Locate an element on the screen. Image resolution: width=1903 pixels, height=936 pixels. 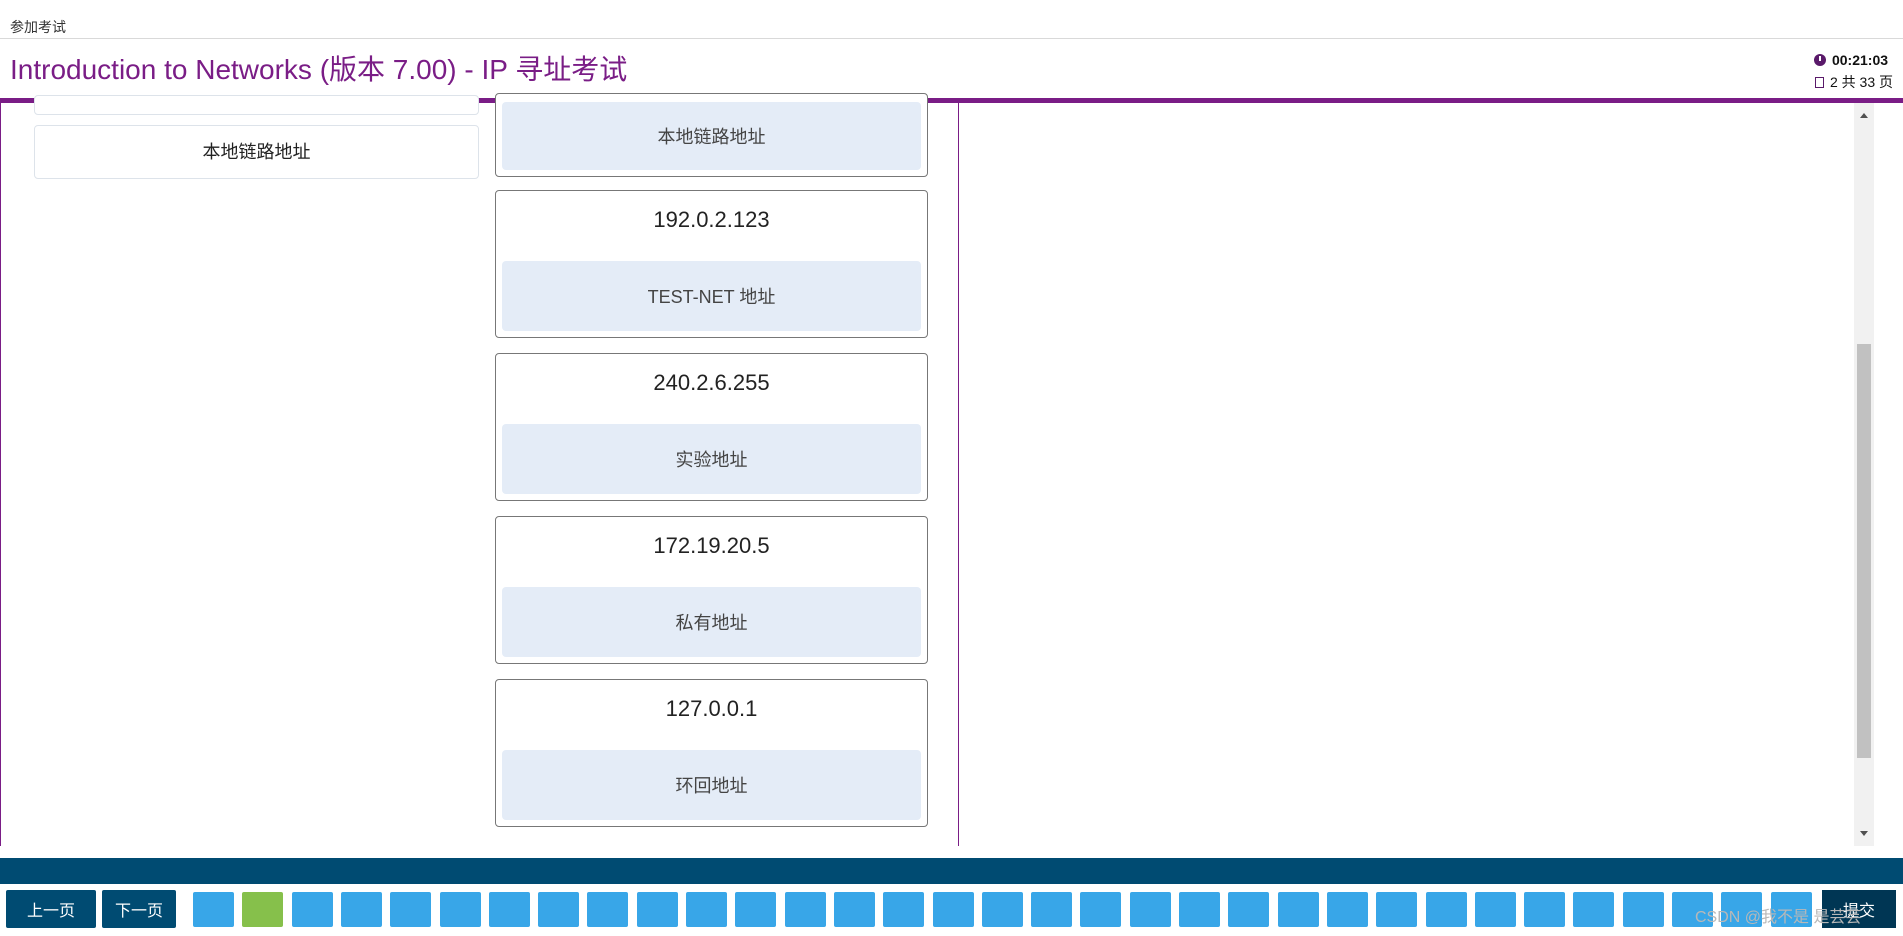
answer-slot: 本地链路地址 is located at coordinates (711, 136).